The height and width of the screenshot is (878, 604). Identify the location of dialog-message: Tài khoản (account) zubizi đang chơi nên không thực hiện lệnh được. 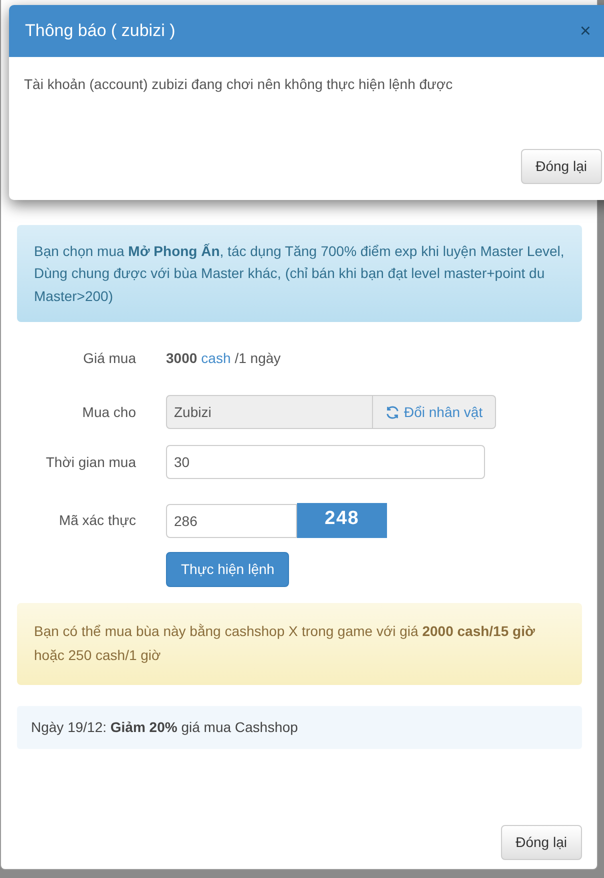
(239, 84).